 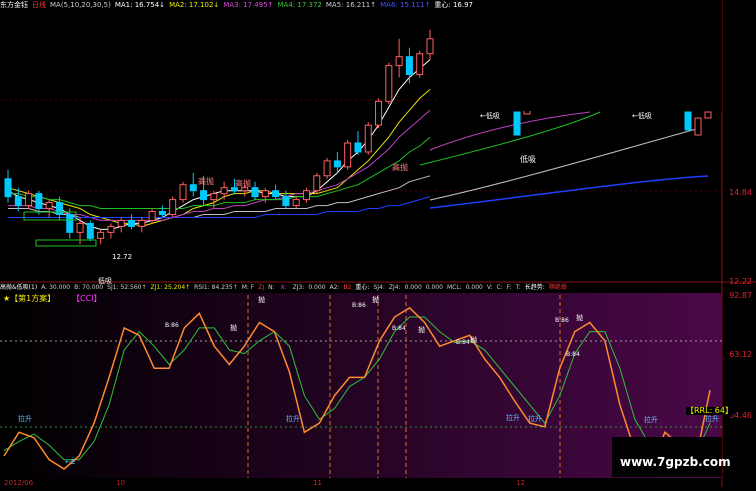 I want to click on ma2-readout: MA2: 17.102↓, so click(x=194, y=5).